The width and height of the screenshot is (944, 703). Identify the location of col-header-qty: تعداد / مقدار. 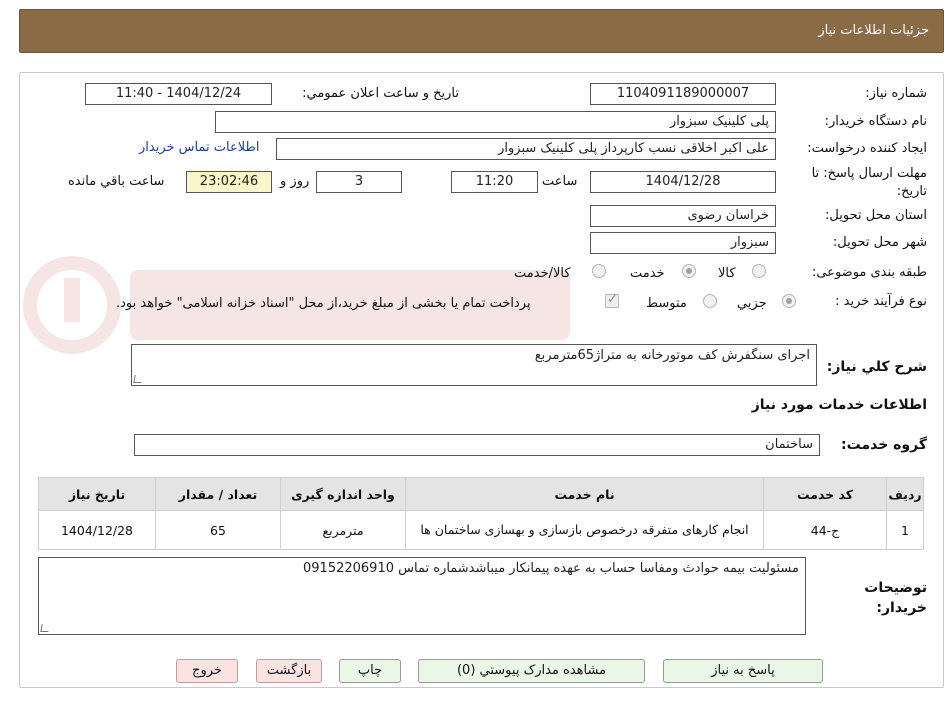
(218, 494).